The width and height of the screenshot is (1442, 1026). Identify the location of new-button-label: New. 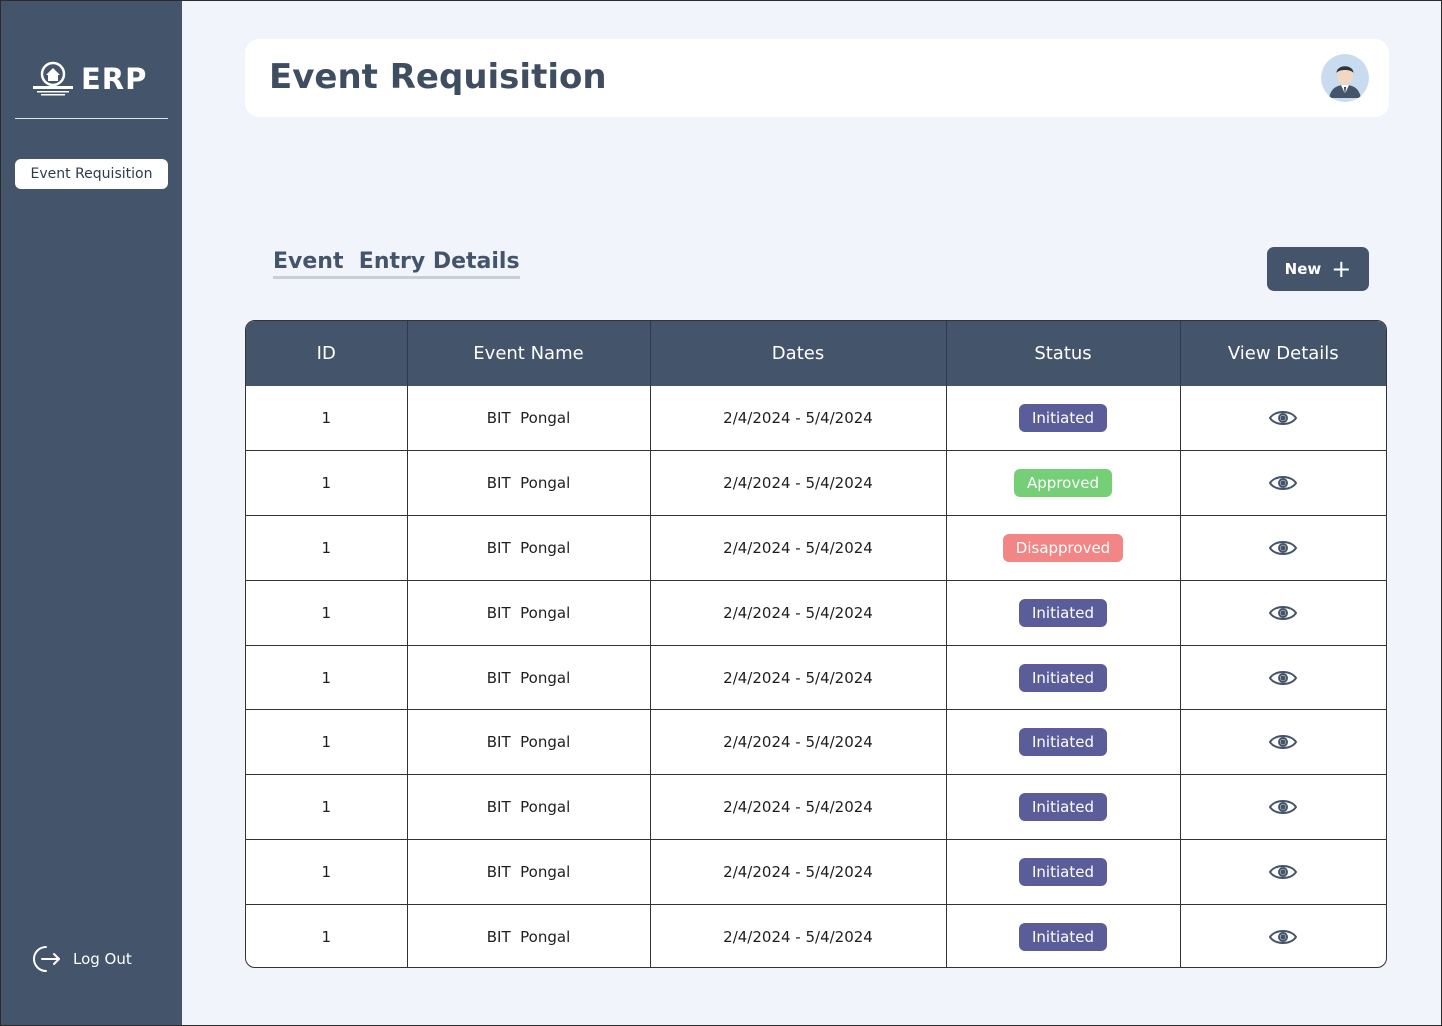
(1303, 269).